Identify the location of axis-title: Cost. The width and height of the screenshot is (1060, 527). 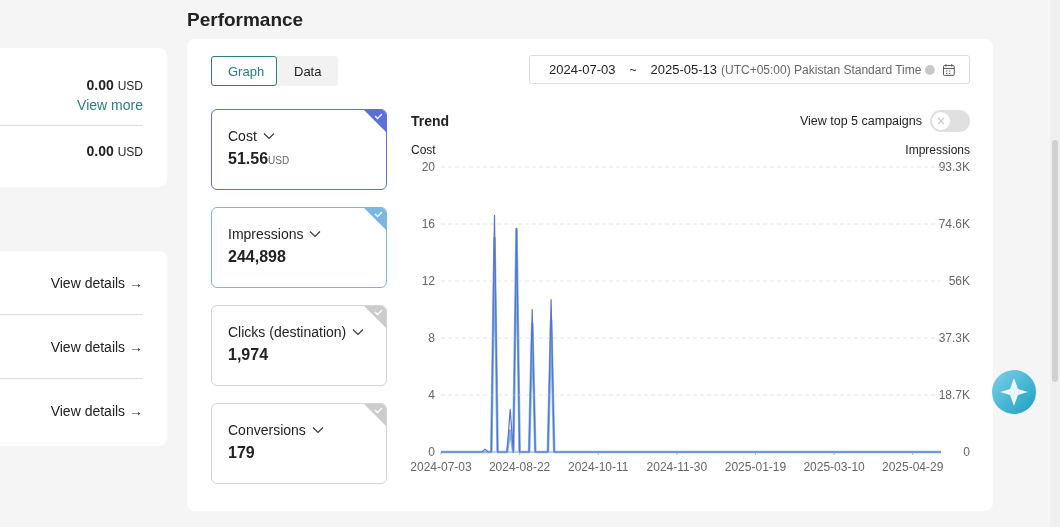
(423, 151).